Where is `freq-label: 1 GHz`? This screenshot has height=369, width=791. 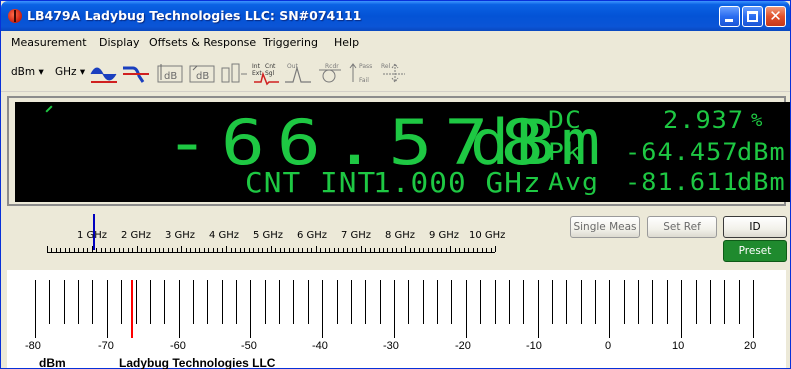
freq-label: 1 GHz is located at coordinates (92, 235).